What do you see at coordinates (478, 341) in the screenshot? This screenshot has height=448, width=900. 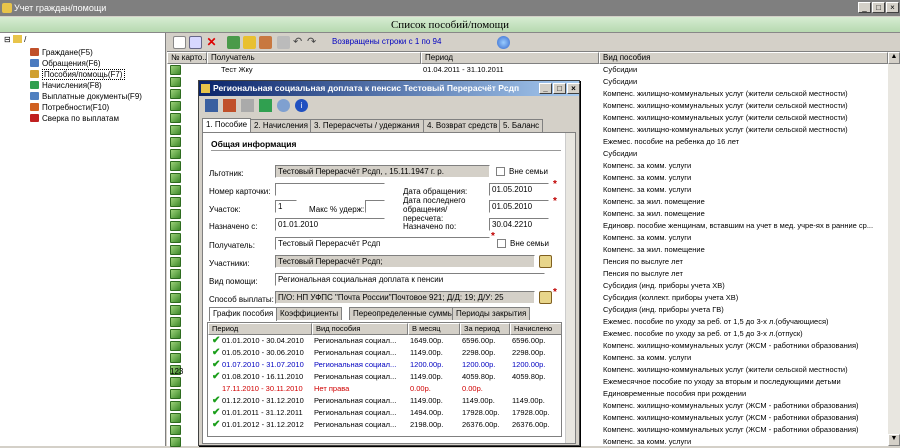 I see `sched-total: 6596.00р.` at bounding box center [478, 341].